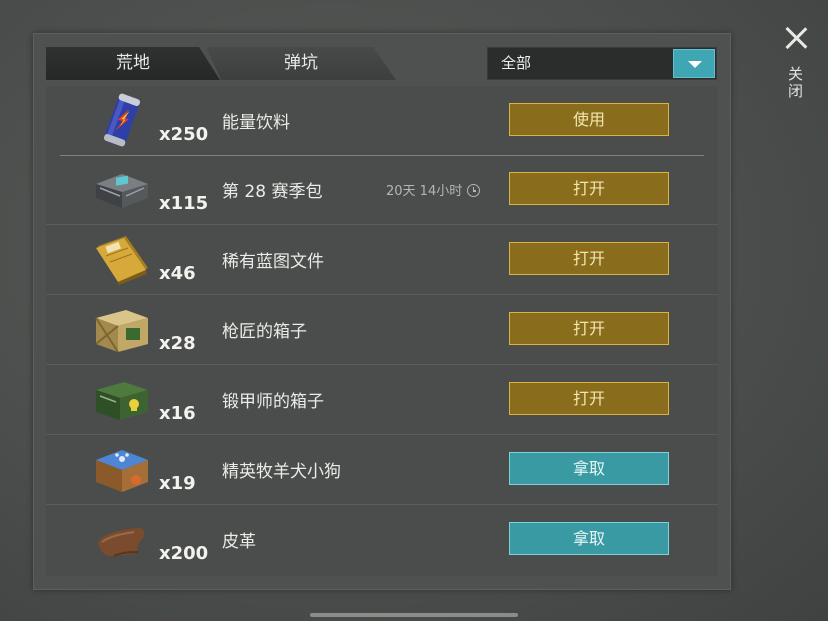 The height and width of the screenshot is (621, 828). I want to click on list-item: x250 能量饮料 使用, so click(382, 121).